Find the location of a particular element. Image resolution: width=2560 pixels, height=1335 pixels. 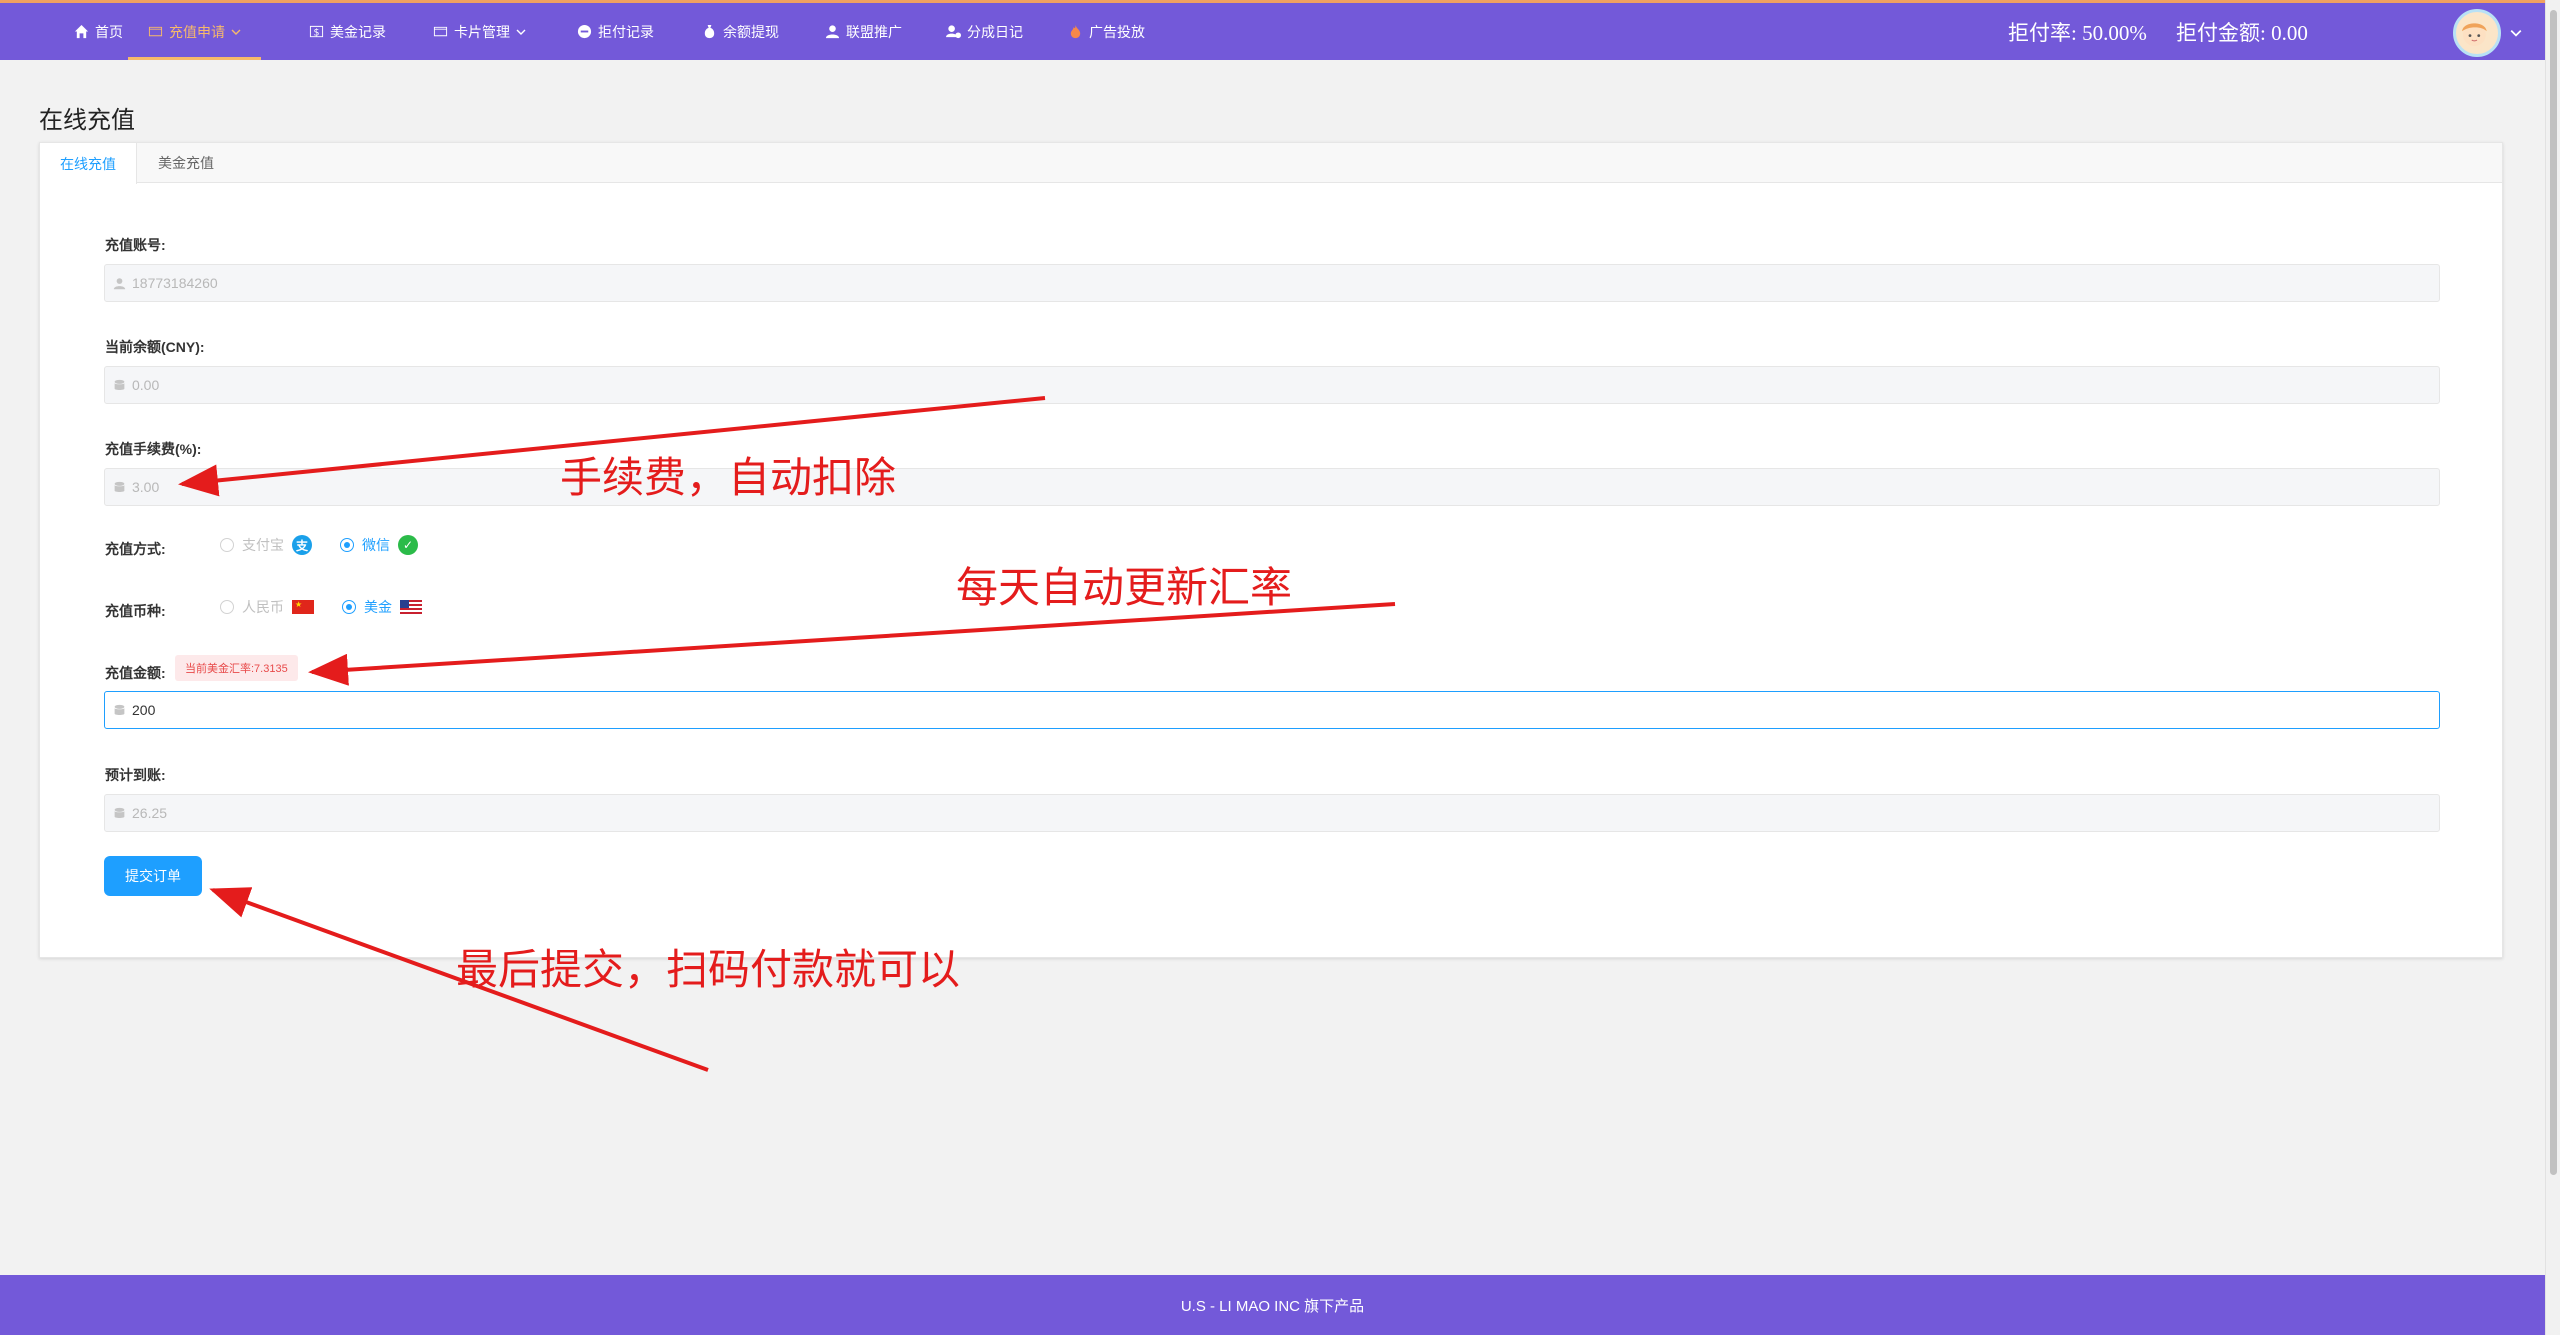

expected-label: 预计到账: is located at coordinates (135, 775).